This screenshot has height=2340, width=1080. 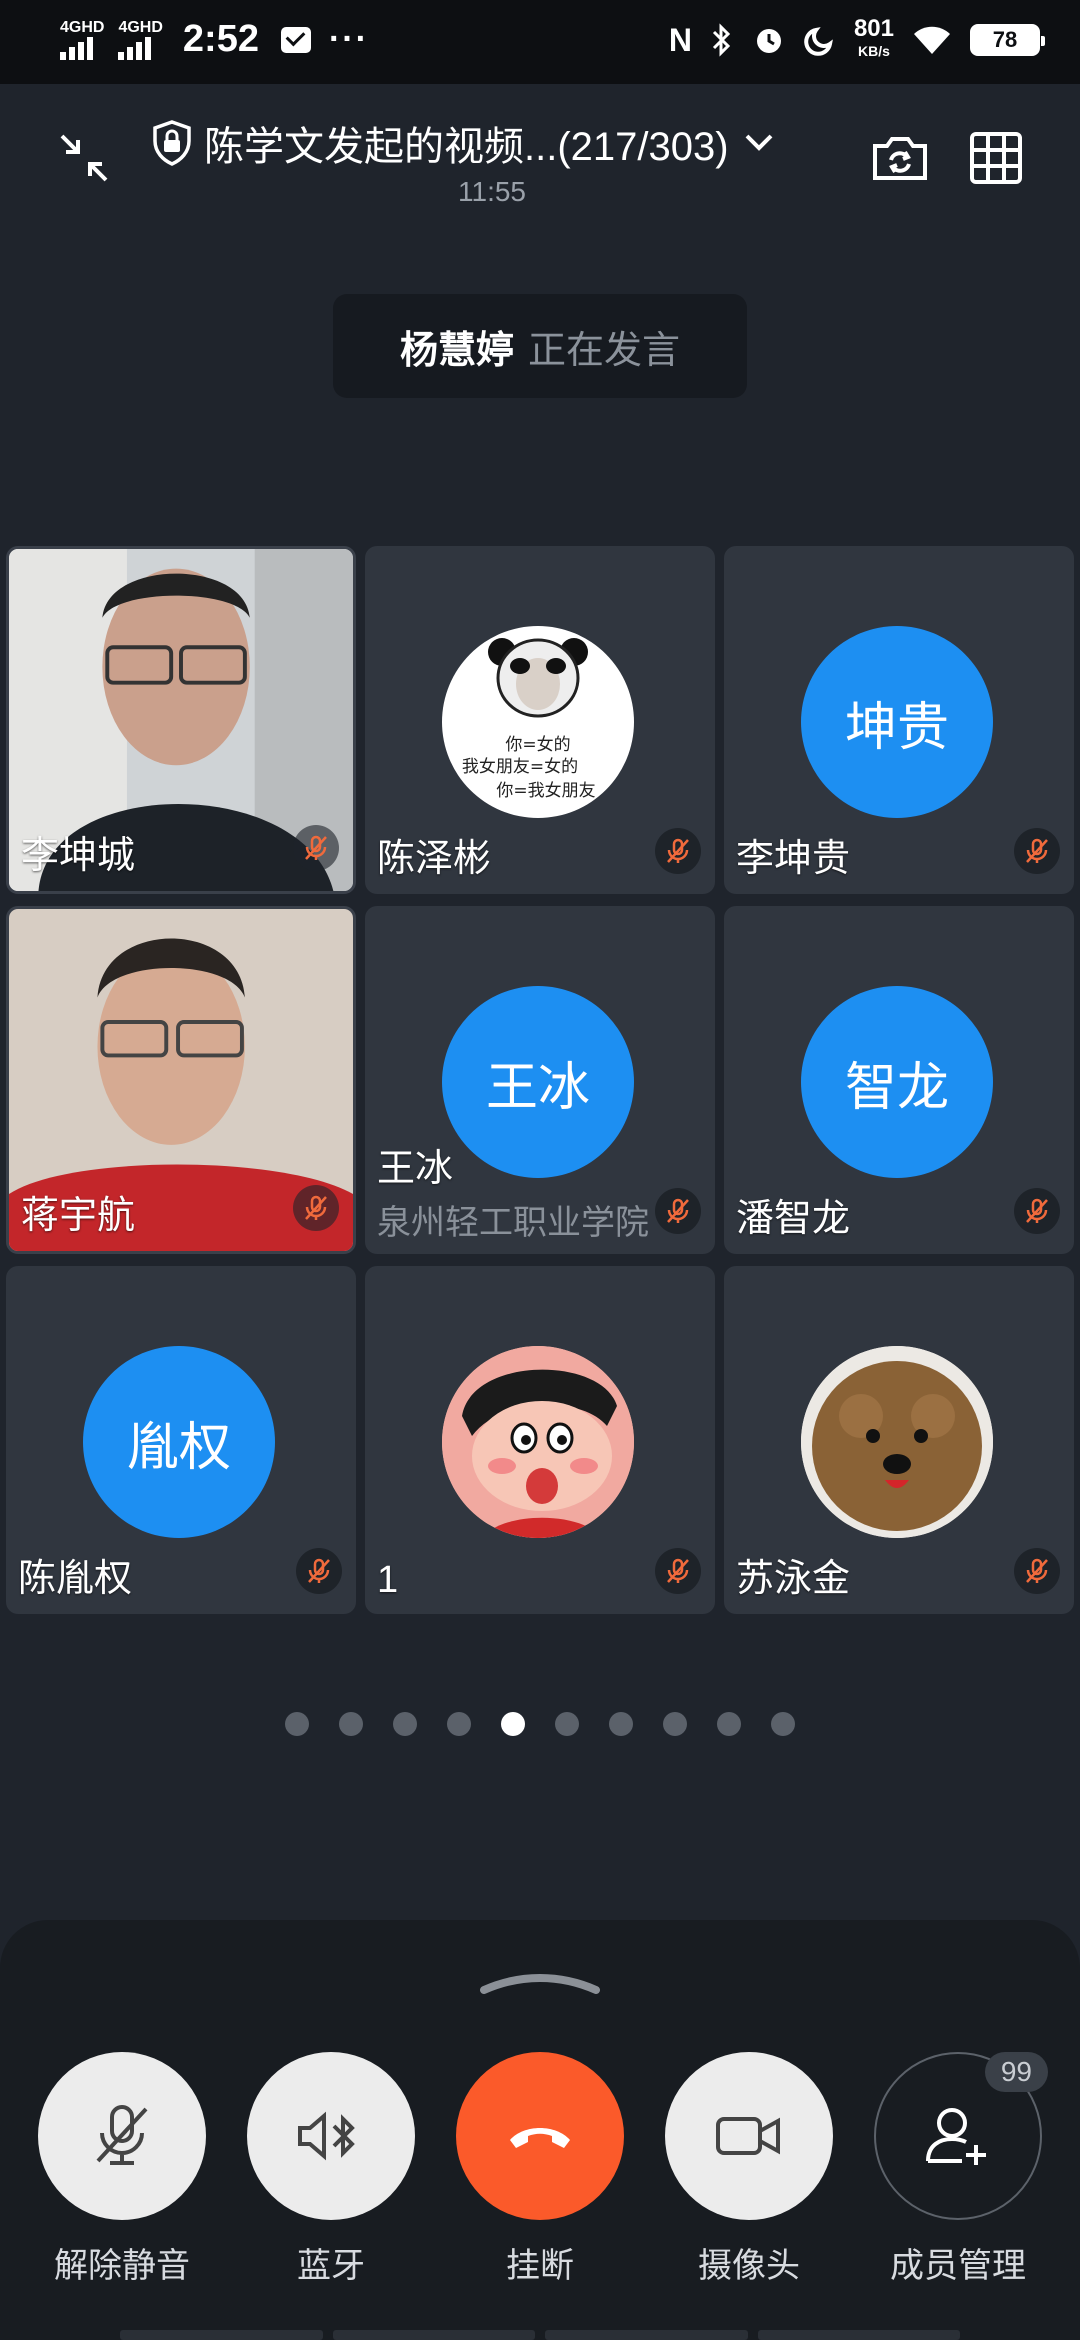 What do you see at coordinates (537, 745) in the screenshot?
I see `meme-line-1: 你=女的` at bounding box center [537, 745].